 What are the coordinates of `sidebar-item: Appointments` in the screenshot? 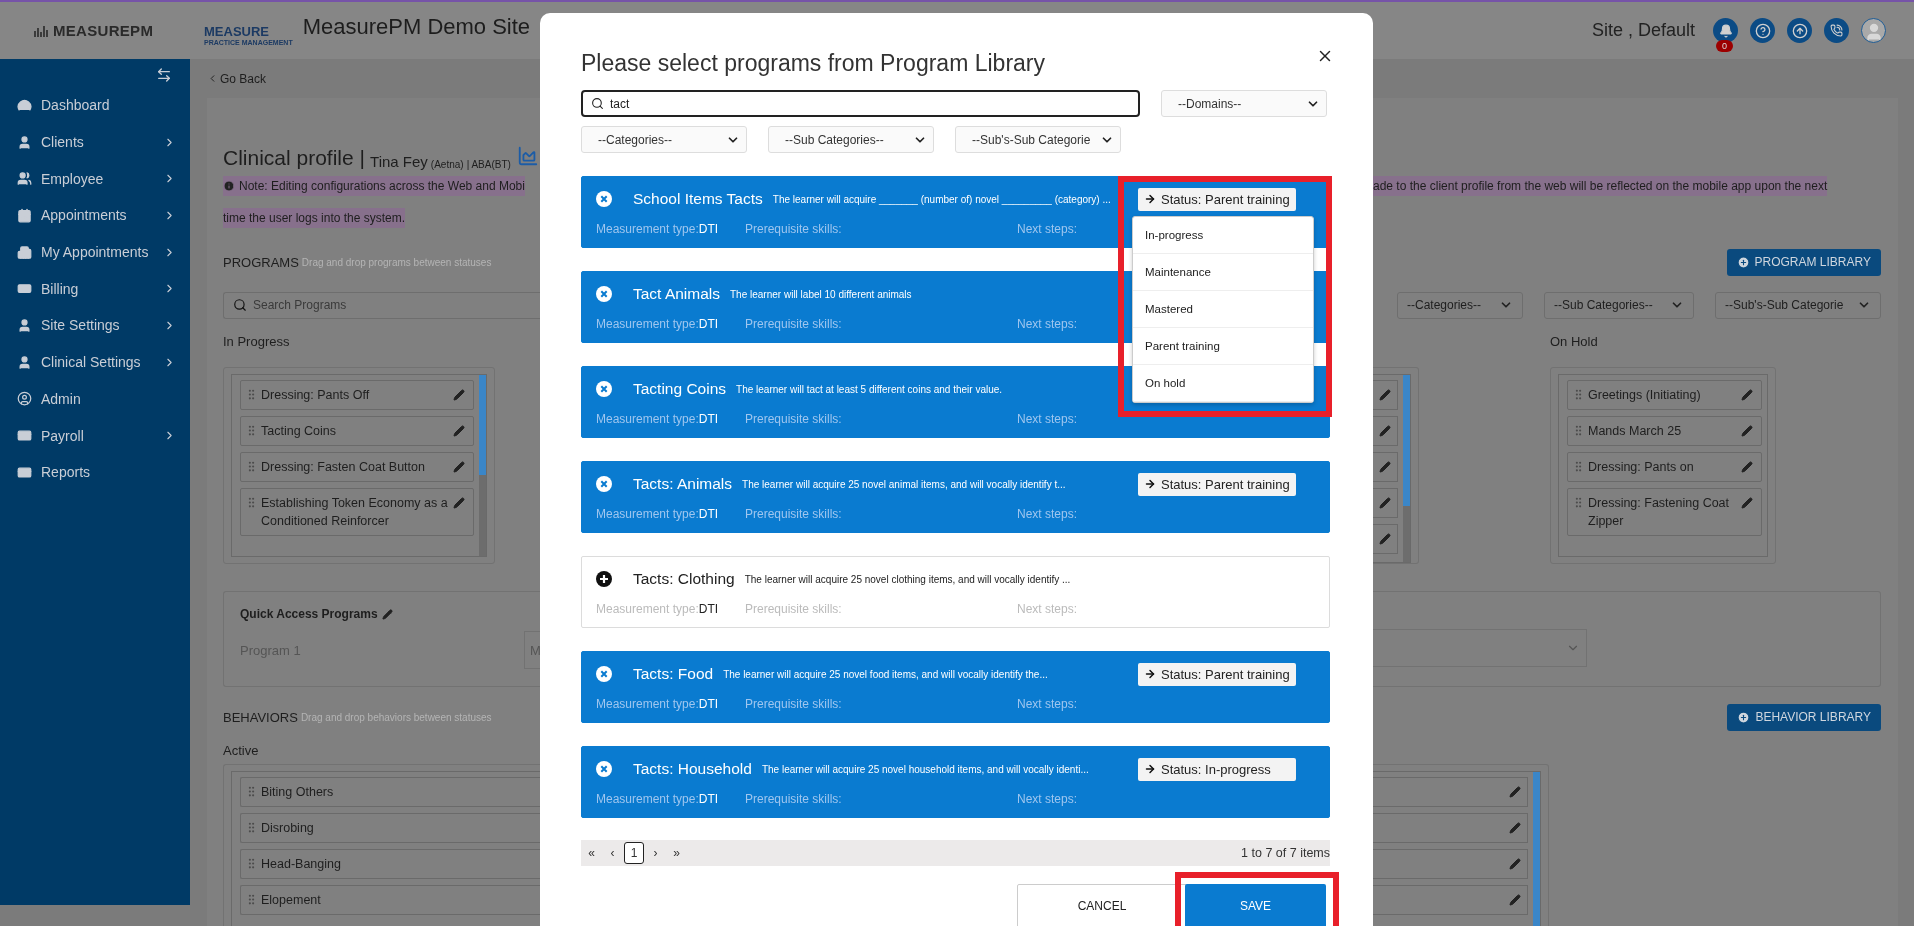 It's located at (95, 215).